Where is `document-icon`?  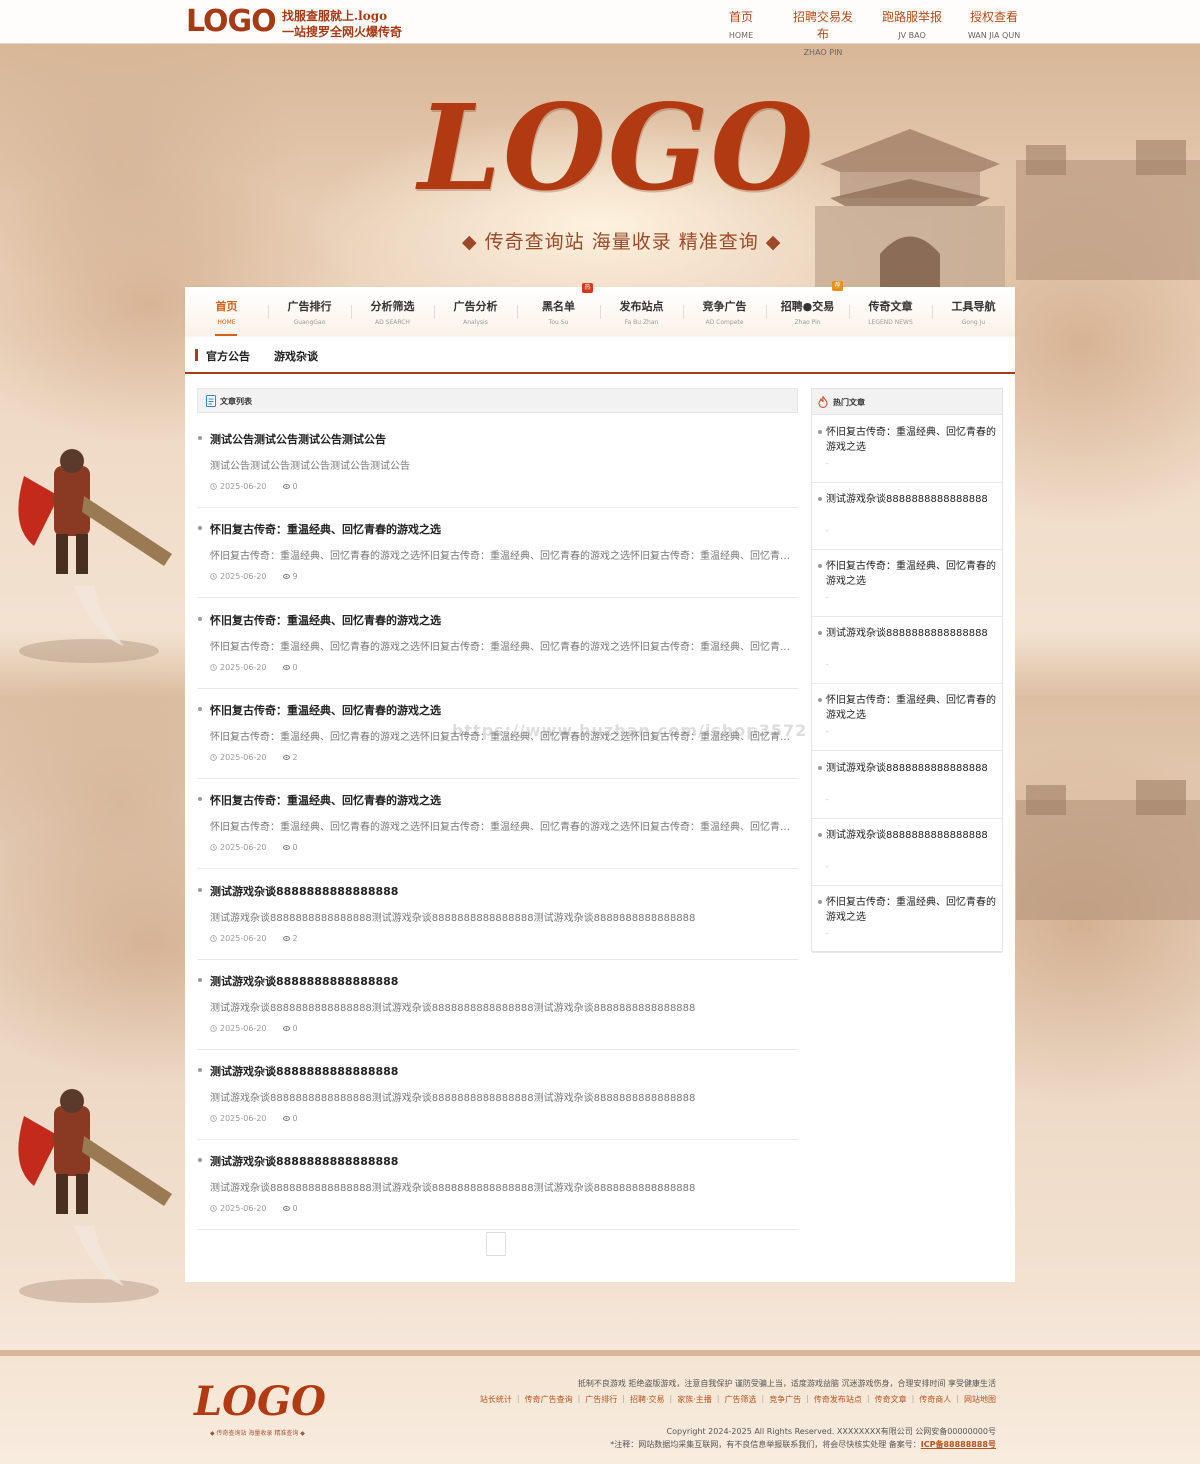
document-icon is located at coordinates (211, 401).